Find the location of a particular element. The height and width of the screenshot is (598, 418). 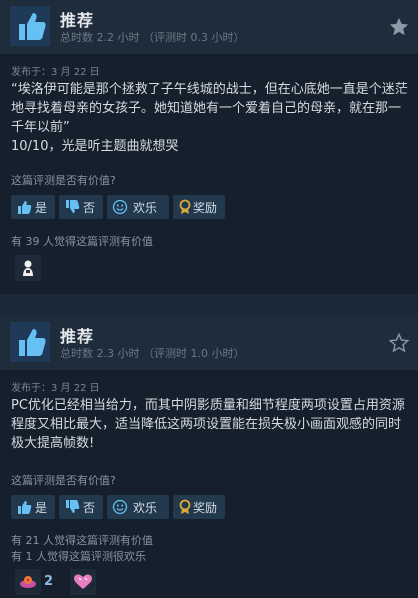

review-separator is located at coordinates (209, 305).